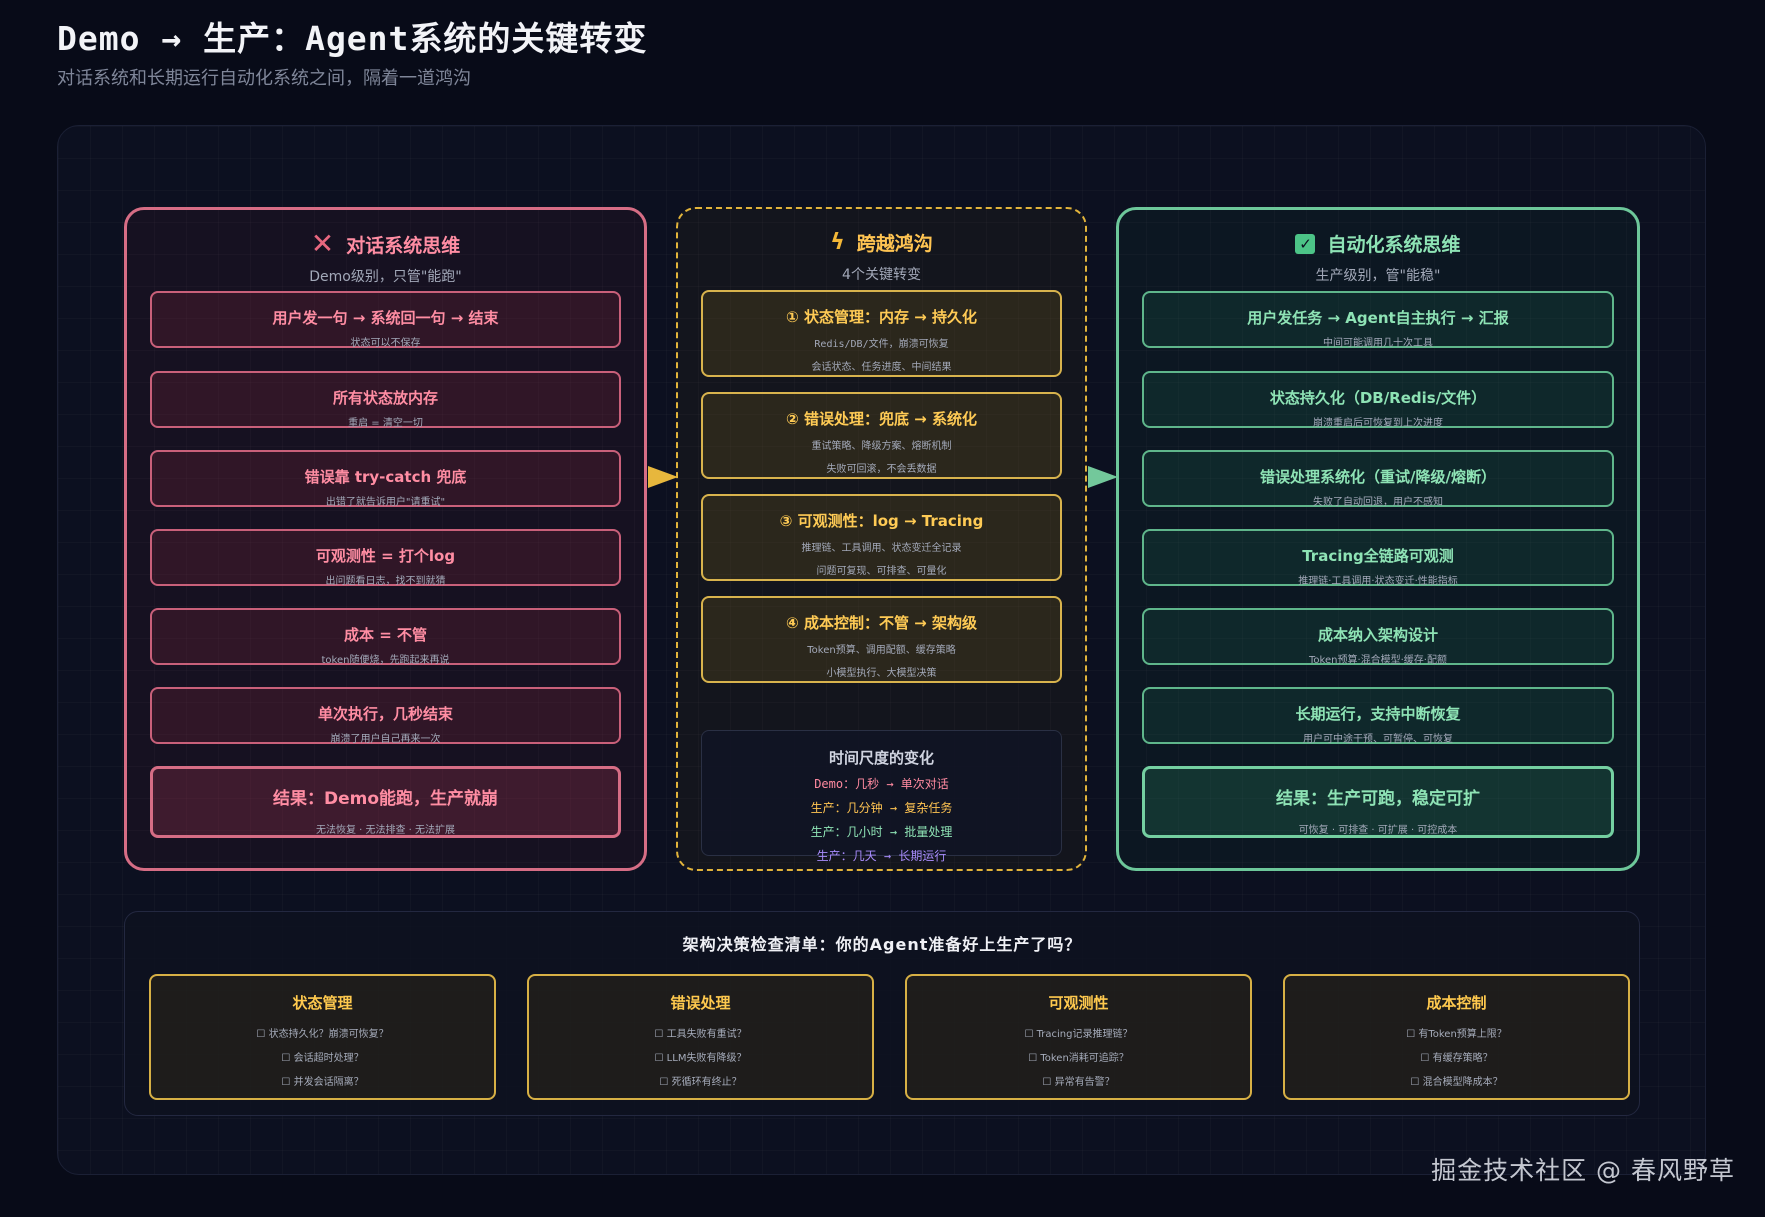 The image size is (1765, 1217). I want to click on time-scale-row: Demo：几秒 → 单次对话, so click(881, 784).